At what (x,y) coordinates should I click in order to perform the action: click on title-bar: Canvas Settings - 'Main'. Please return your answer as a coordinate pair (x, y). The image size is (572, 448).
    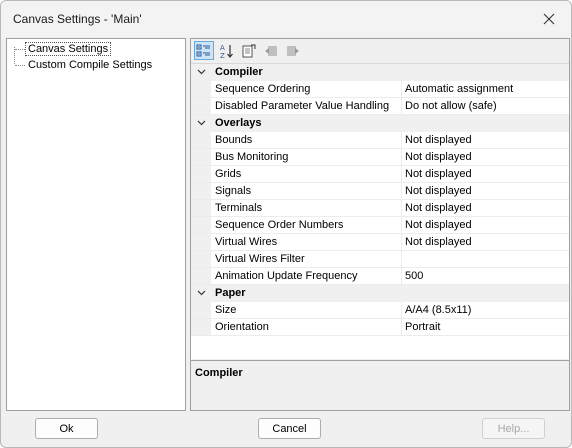
    Looking at the image, I should click on (286, 19).